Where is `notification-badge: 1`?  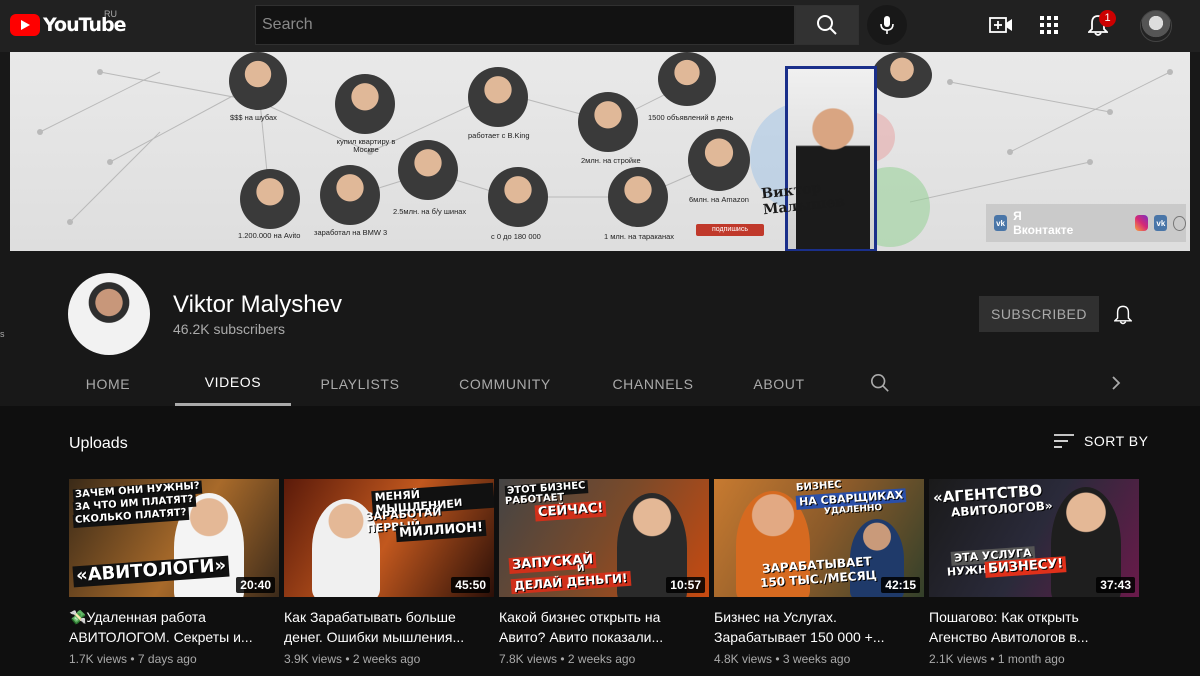
notification-badge: 1 is located at coordinates (1107, 18).